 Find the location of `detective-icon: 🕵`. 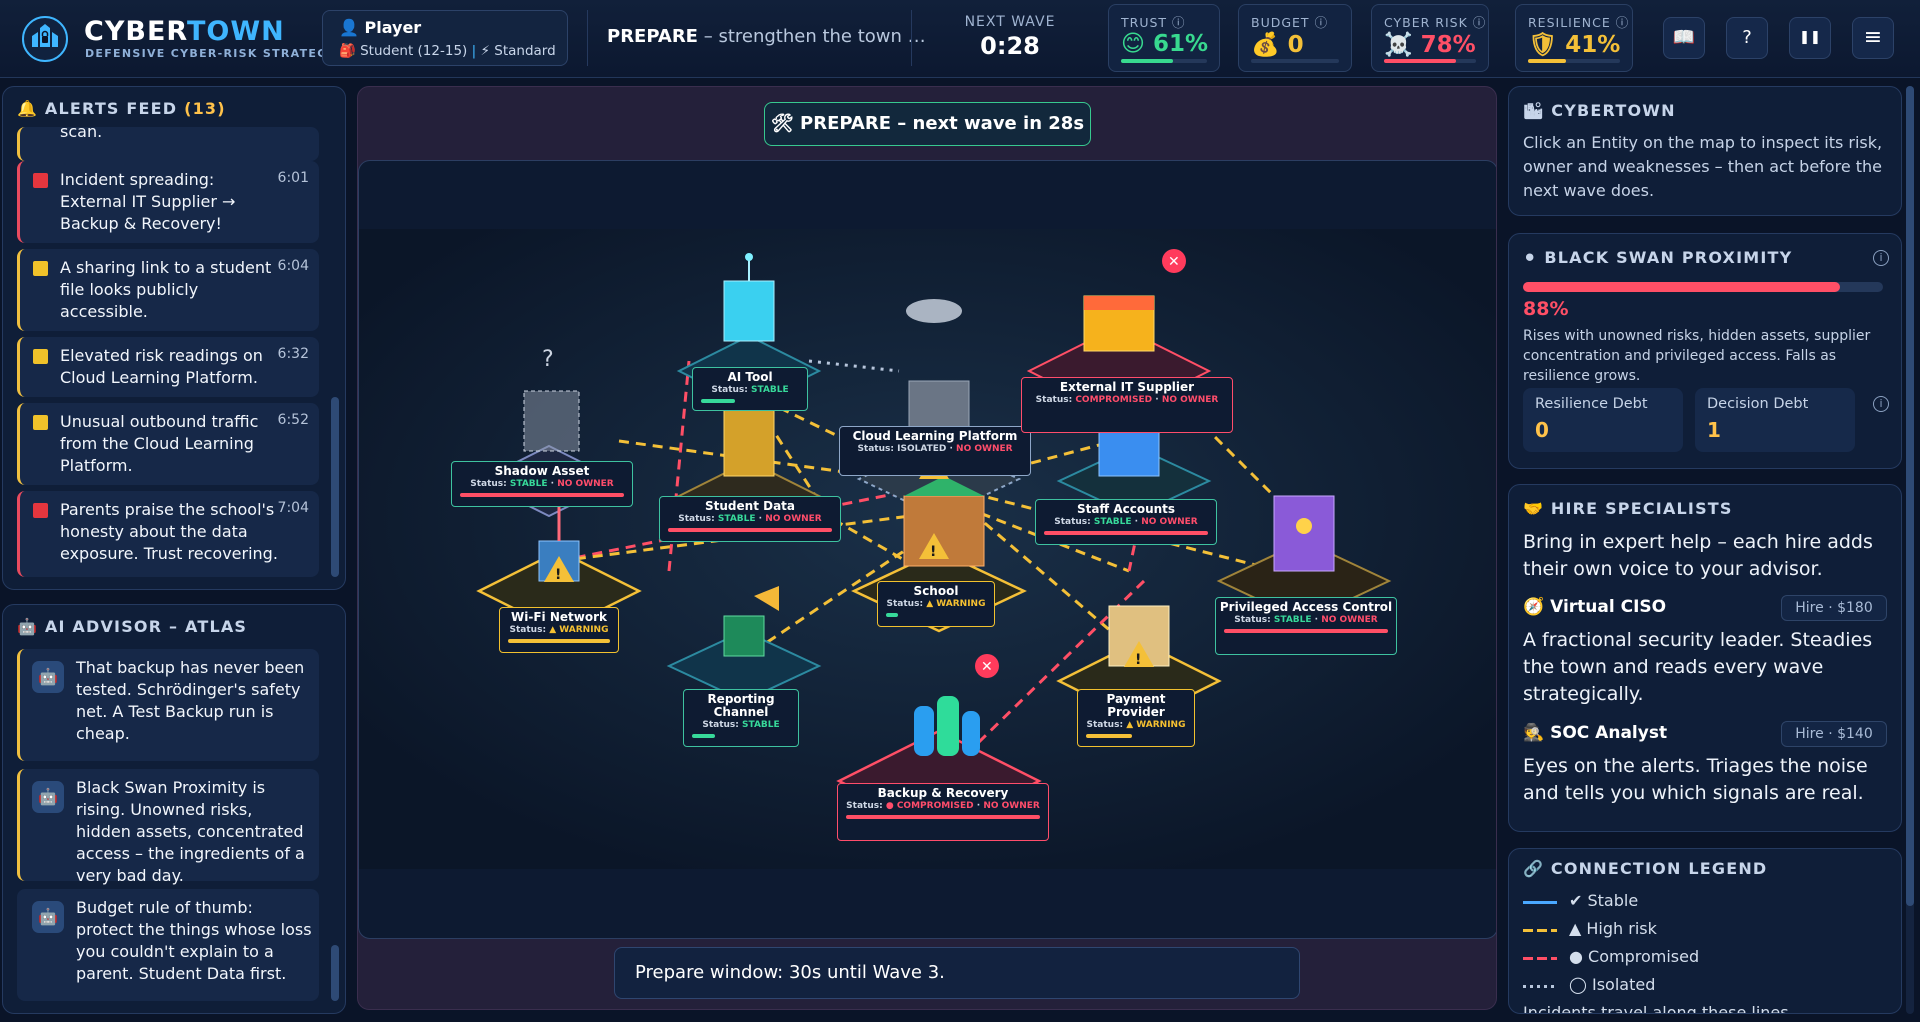

detective-icon: 🕵 is located at coordinates (1534, 733).